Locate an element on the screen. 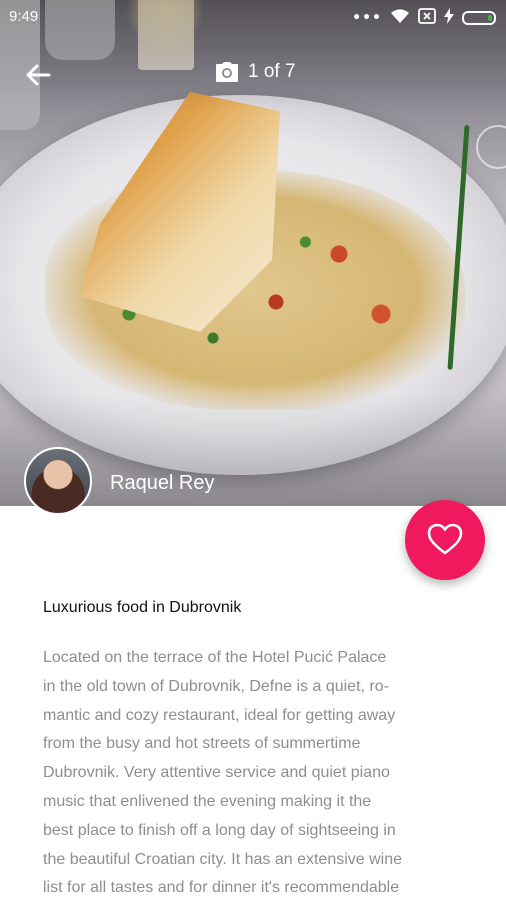 This screenshot has width=506, height=903. status-icons: ••• is located at coordinates (424, 18).